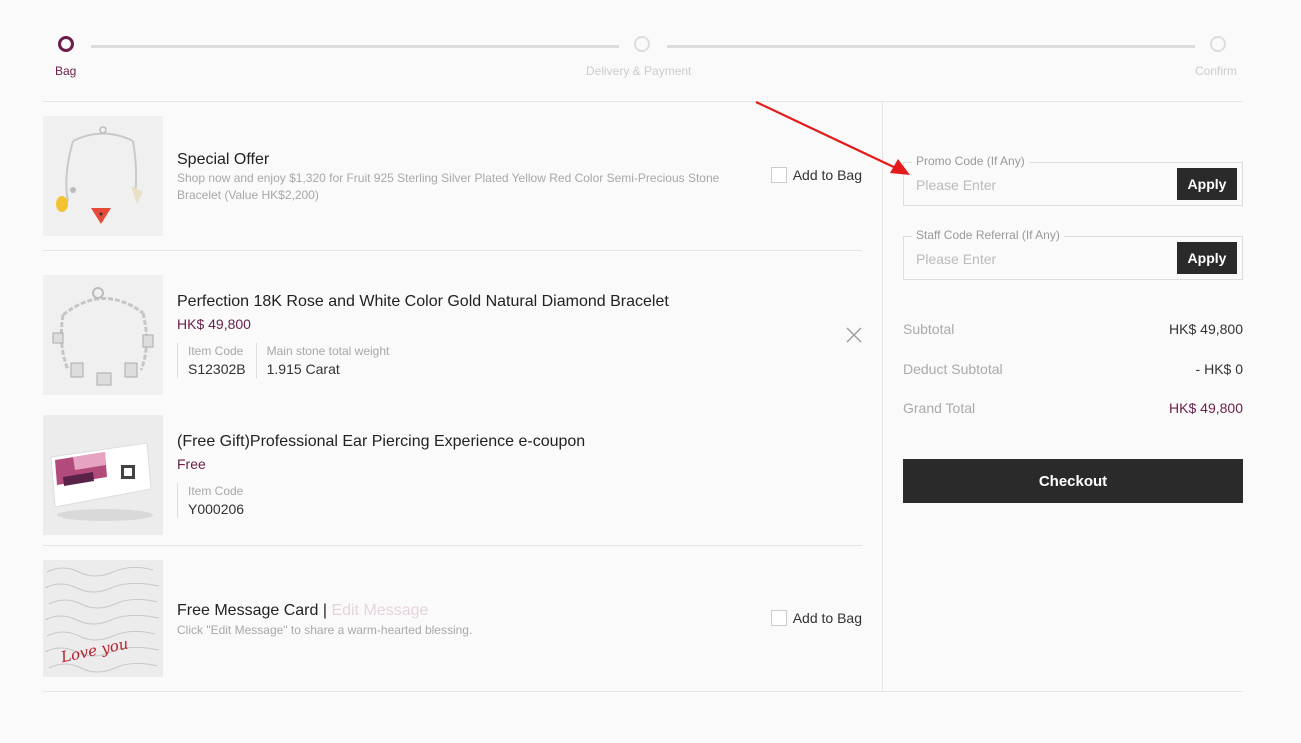 This screenshot has width=1301, height=743. I want to click on stone-weight-label: Main stone total weight, so click(328, 351).